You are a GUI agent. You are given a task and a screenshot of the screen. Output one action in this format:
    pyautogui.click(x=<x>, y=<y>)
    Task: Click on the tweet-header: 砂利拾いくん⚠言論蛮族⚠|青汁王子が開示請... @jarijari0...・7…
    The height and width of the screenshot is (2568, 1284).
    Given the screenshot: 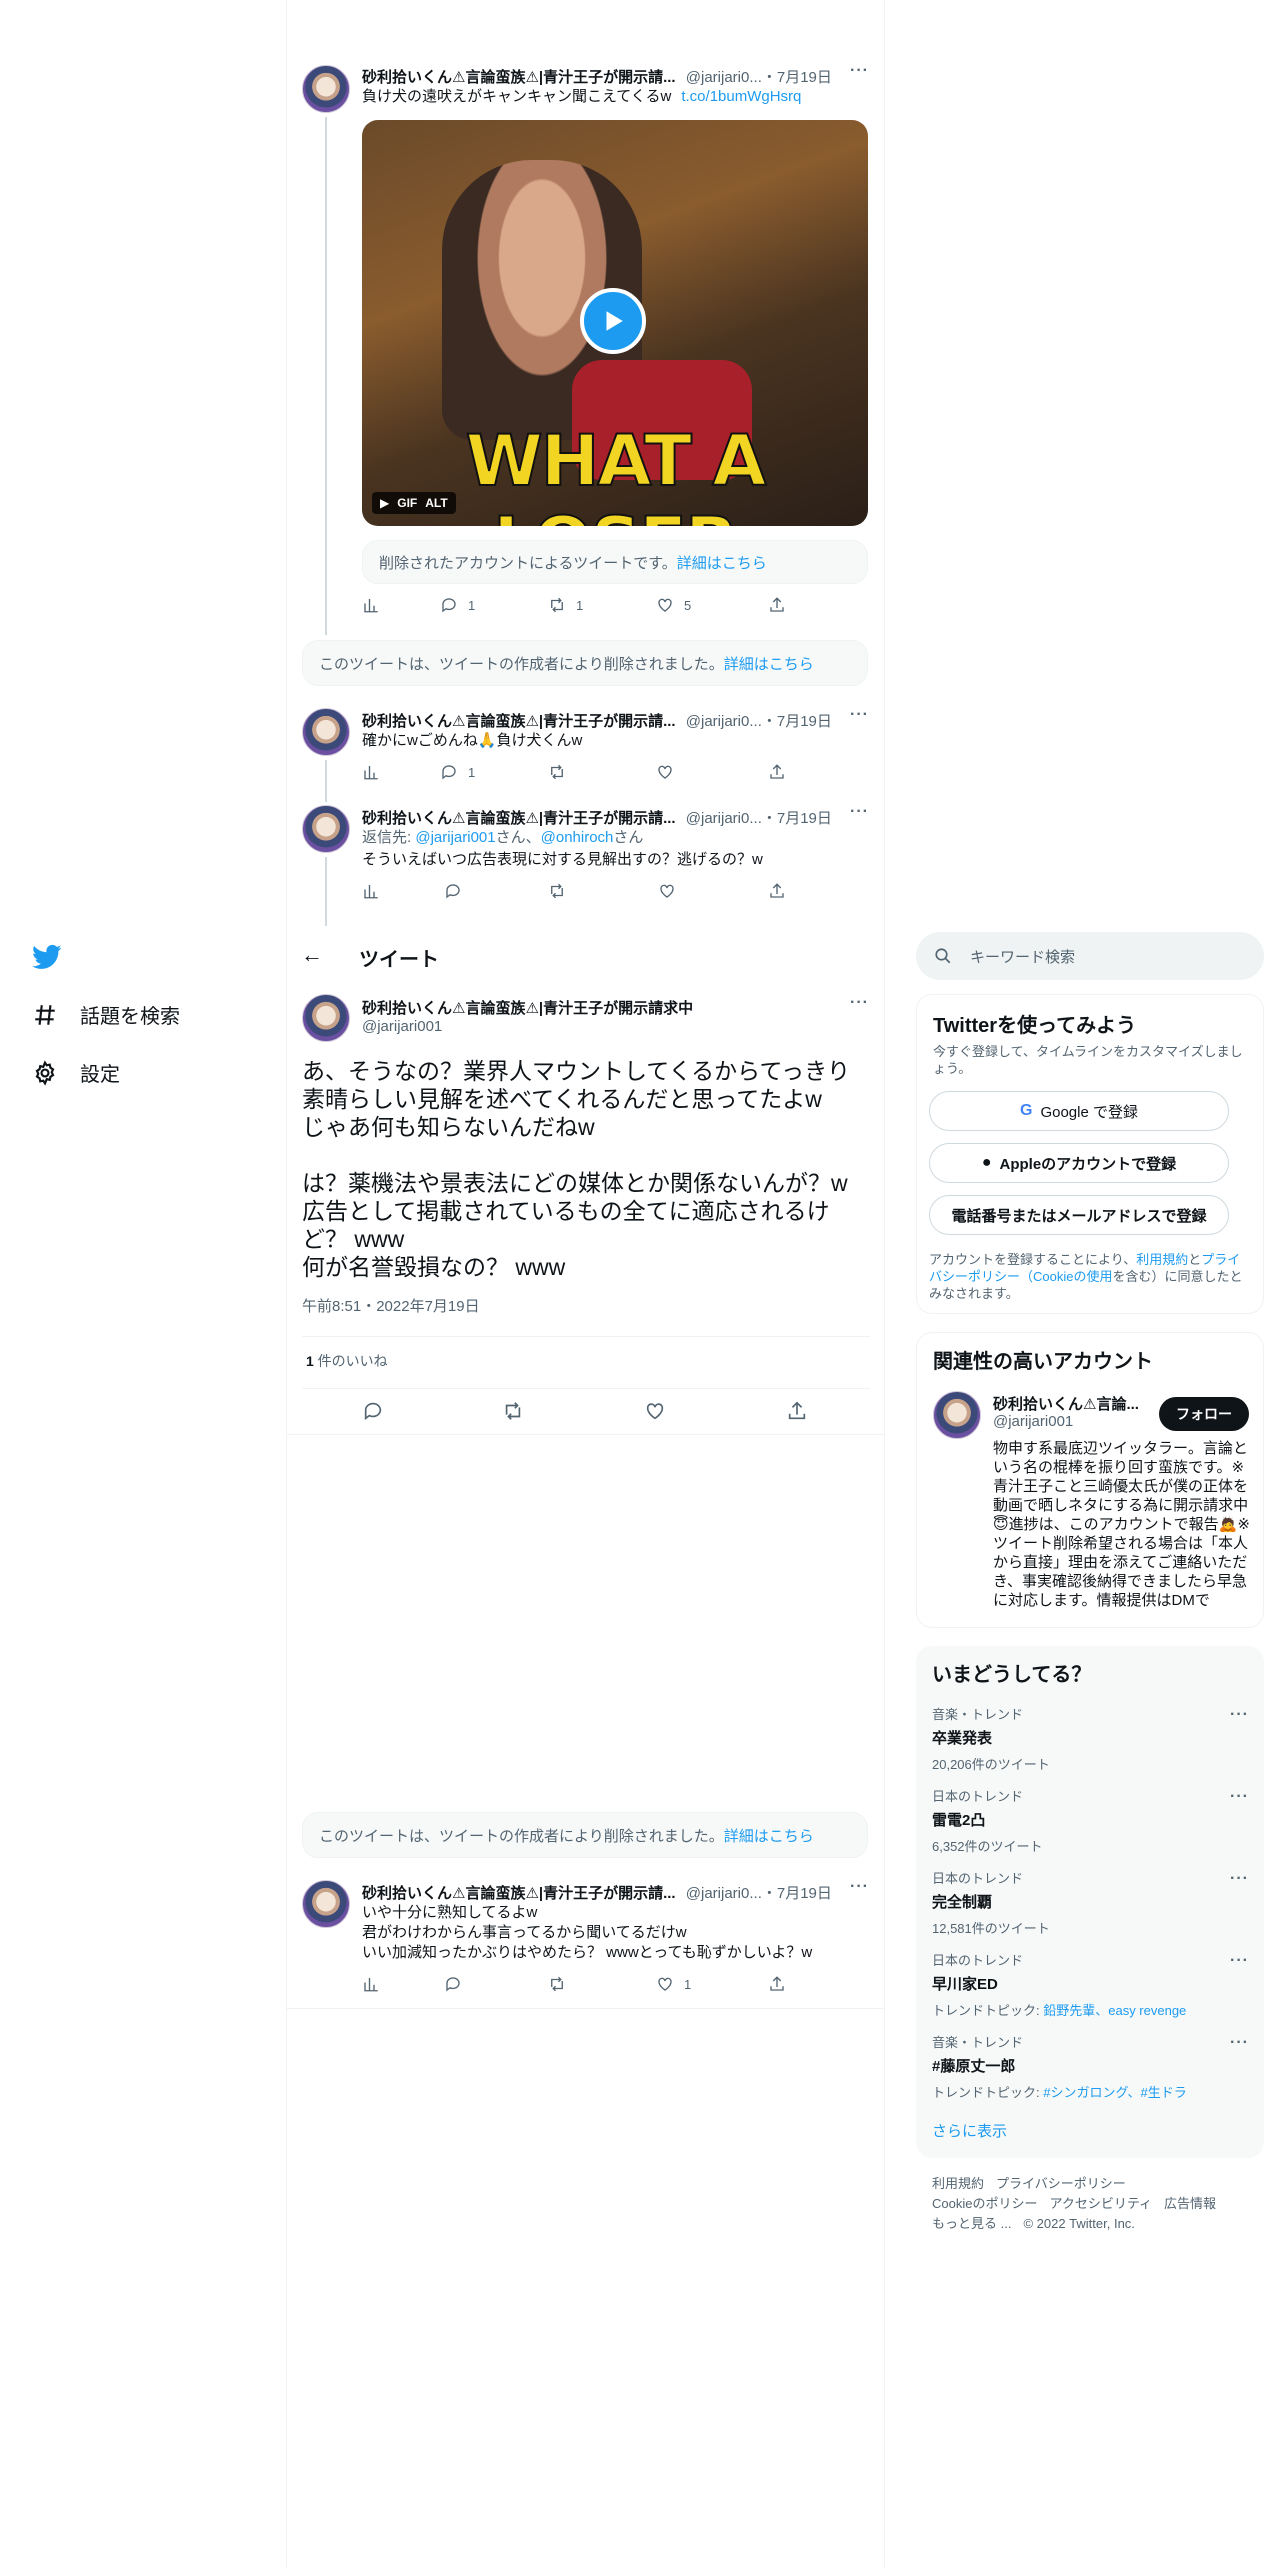 What is the action you would take?
    pyautogui.click(x=597, y=720)
    